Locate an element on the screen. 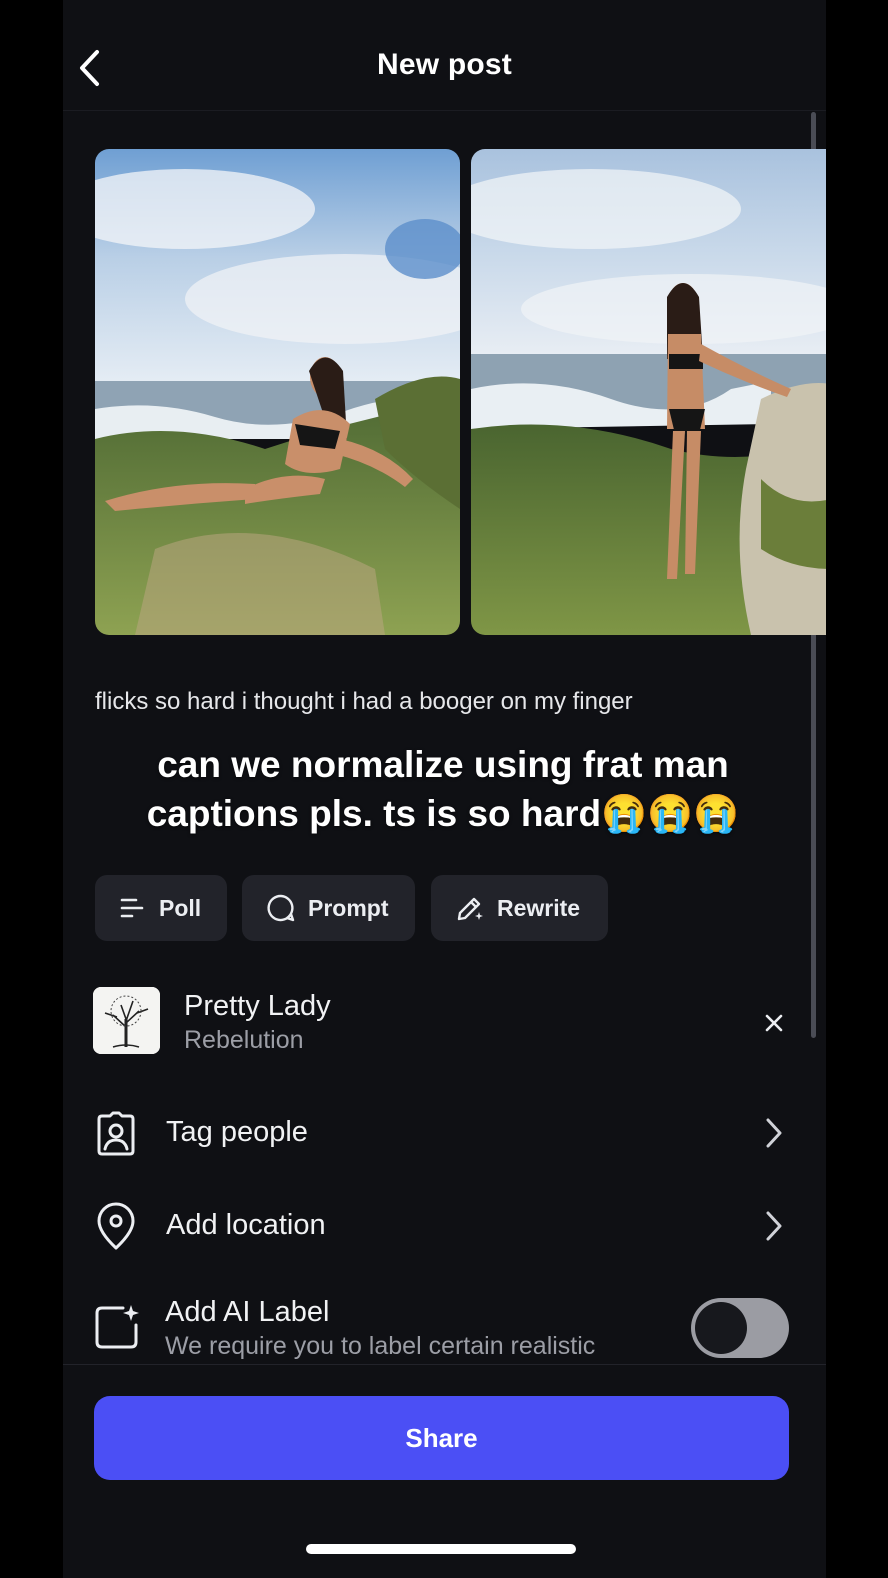 This screenshot has height=1578, width=888. poll-label: Poll is located at coordinates (180, 907).